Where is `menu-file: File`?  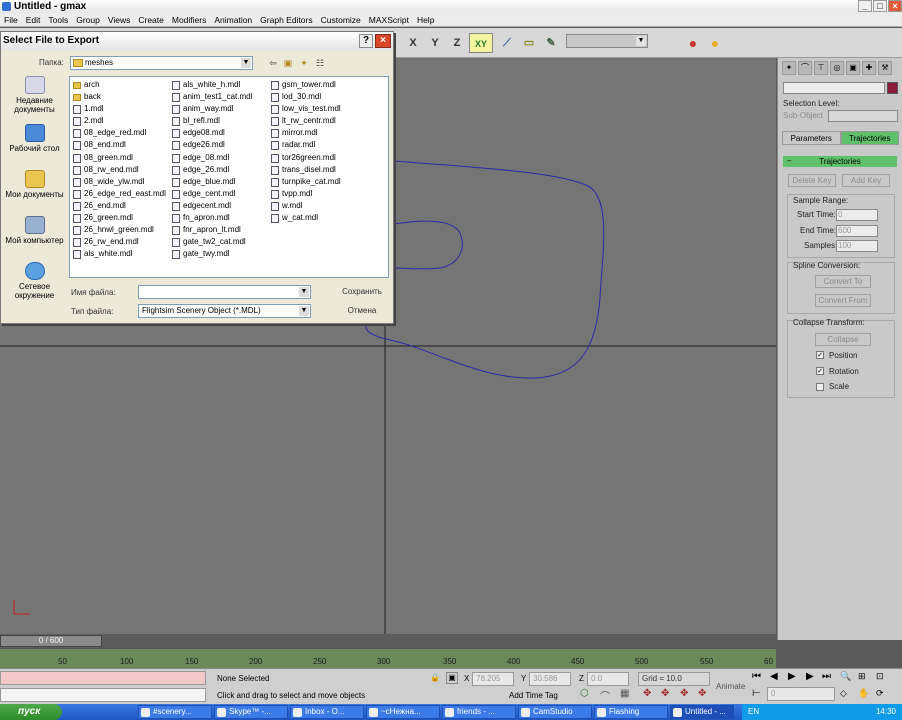
menu-file: File is located at coordinates (11, 20).